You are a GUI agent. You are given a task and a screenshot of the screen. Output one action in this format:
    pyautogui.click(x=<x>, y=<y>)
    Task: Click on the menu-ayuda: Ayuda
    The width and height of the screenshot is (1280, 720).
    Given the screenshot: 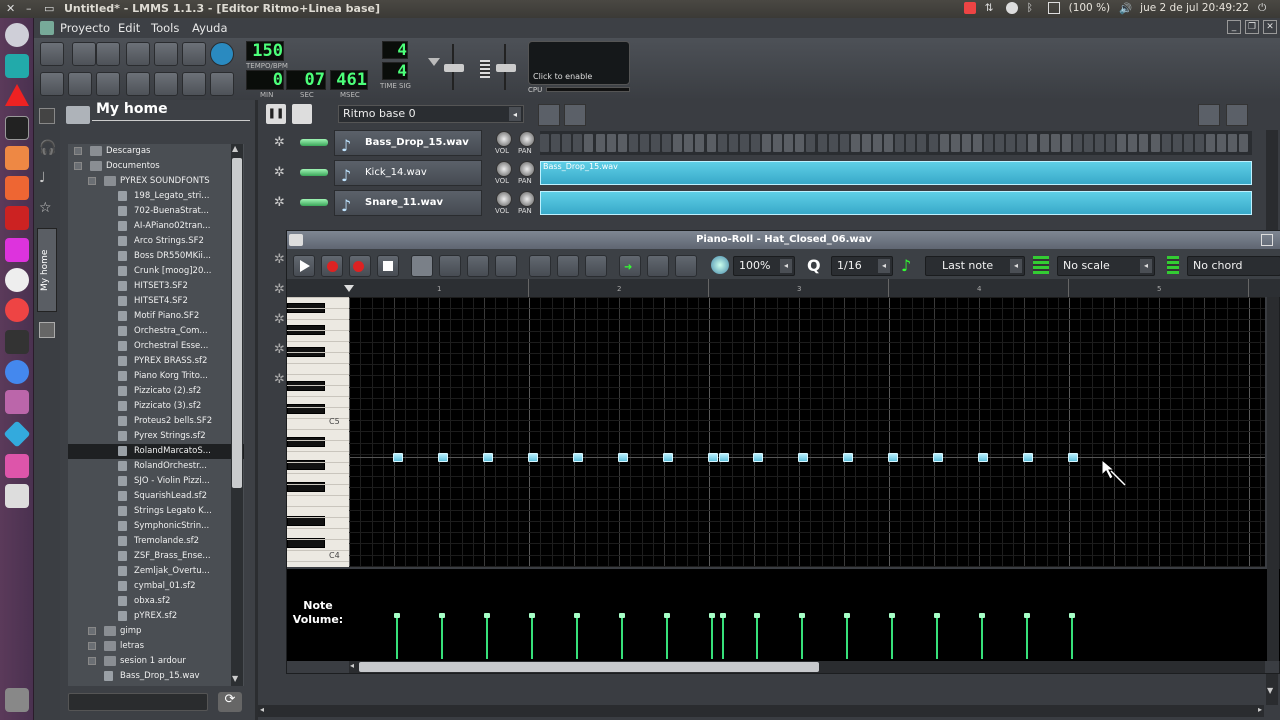 What is the action you would take?
    pyautogui.click(x=210, y=28)
    